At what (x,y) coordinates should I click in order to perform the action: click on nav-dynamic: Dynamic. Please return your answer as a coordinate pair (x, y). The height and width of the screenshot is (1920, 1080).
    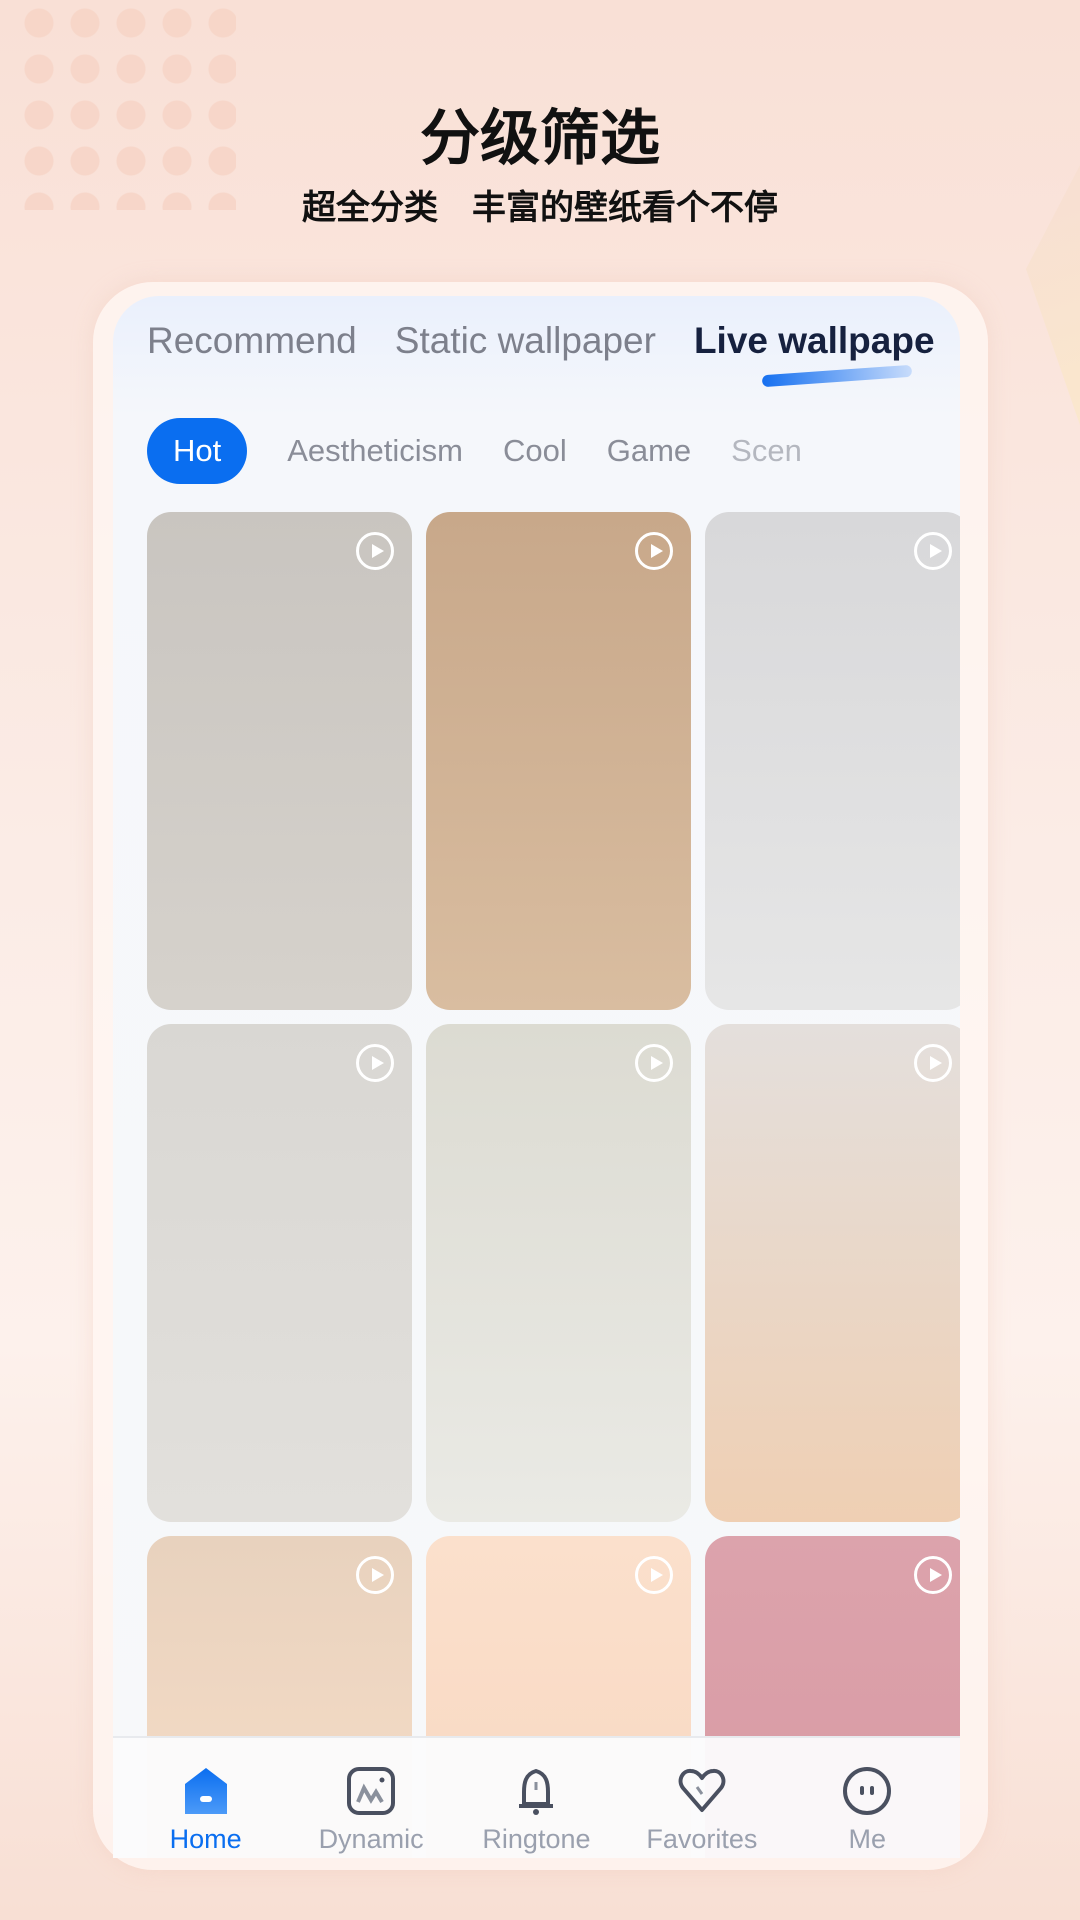
    Looking at the image, I should click on (371, 1798).